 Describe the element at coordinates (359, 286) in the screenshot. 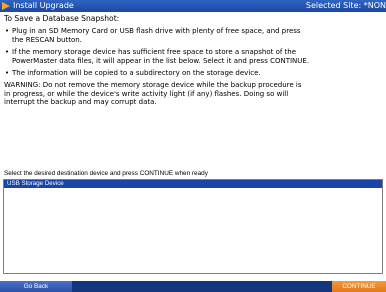

I see `continue-button: CONTINUE` at that location.